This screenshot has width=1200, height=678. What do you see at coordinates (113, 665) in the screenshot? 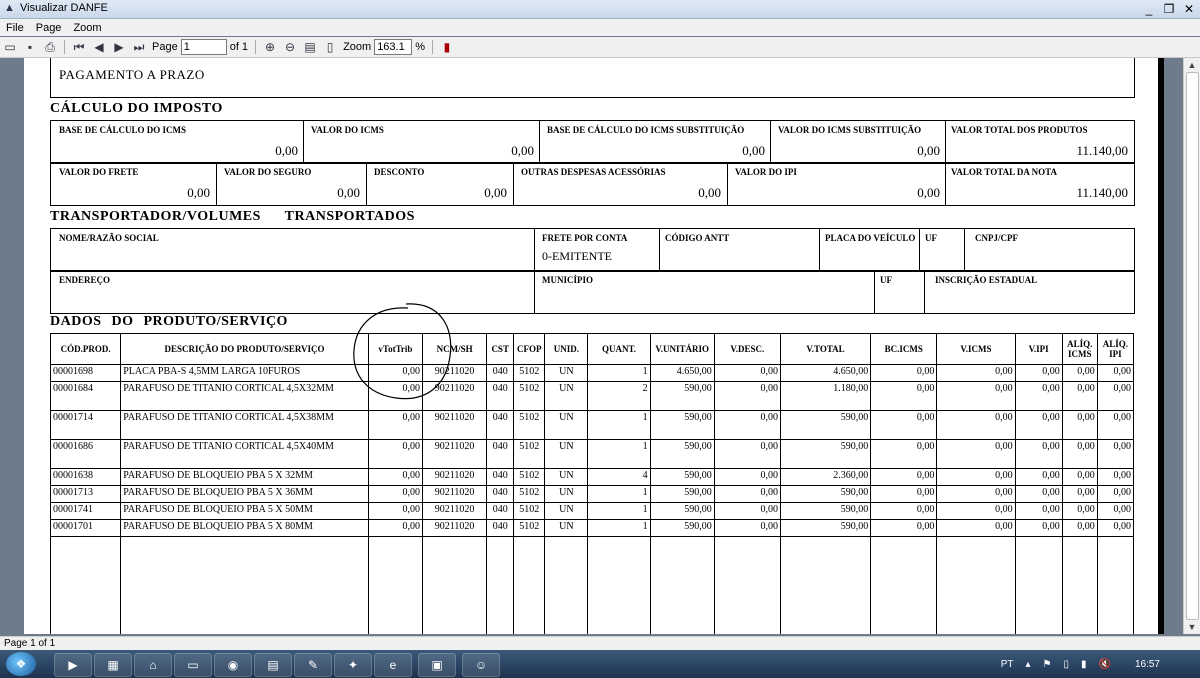
I see `explorer-icon: ▦` at bounding box center [113, 665].